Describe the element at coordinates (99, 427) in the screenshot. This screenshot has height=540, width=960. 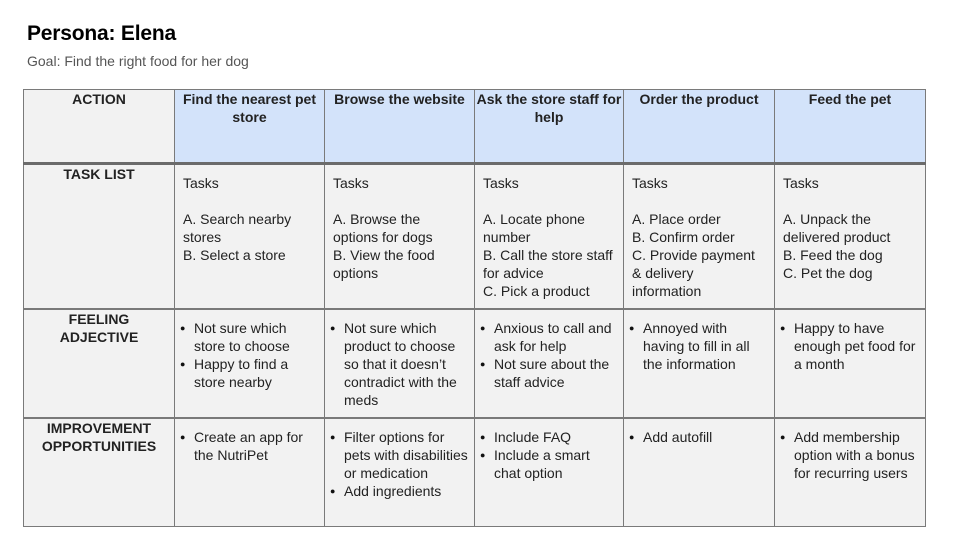
I see `row-header-improvement-line1: IMPROVEMENT` at that location.